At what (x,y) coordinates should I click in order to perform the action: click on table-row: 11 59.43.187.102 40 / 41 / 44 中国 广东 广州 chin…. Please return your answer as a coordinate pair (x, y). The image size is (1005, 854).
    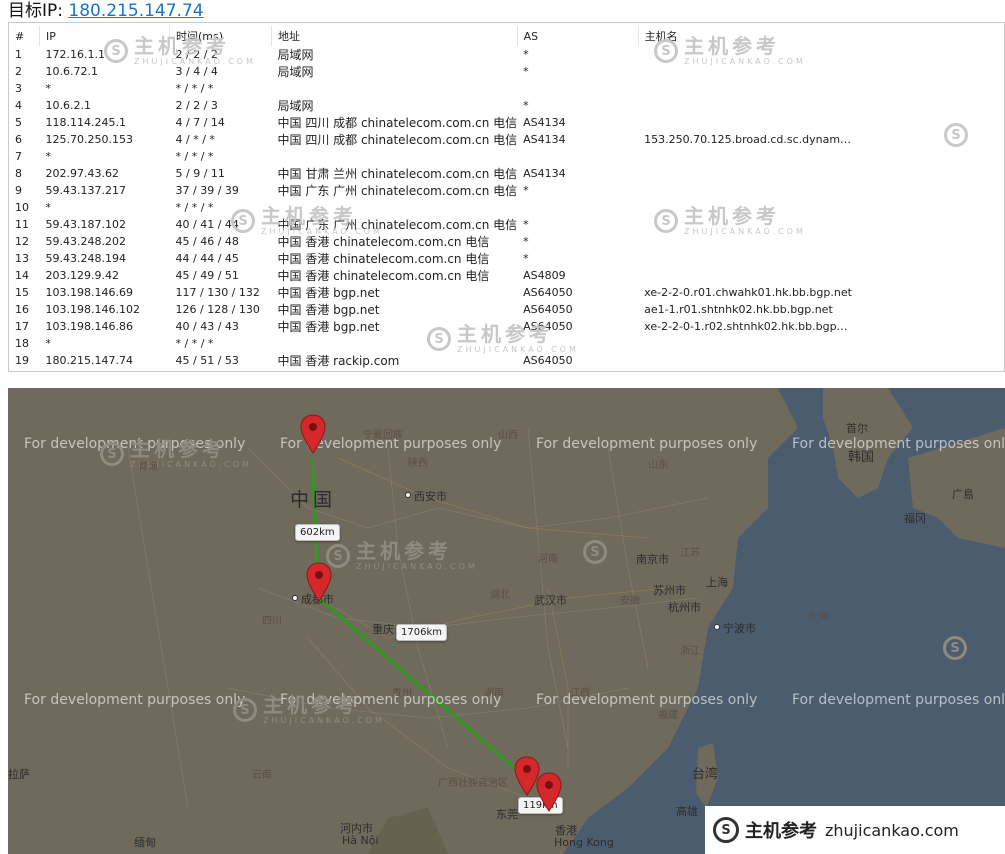
    Looking at the image, I should click on (430, 224).